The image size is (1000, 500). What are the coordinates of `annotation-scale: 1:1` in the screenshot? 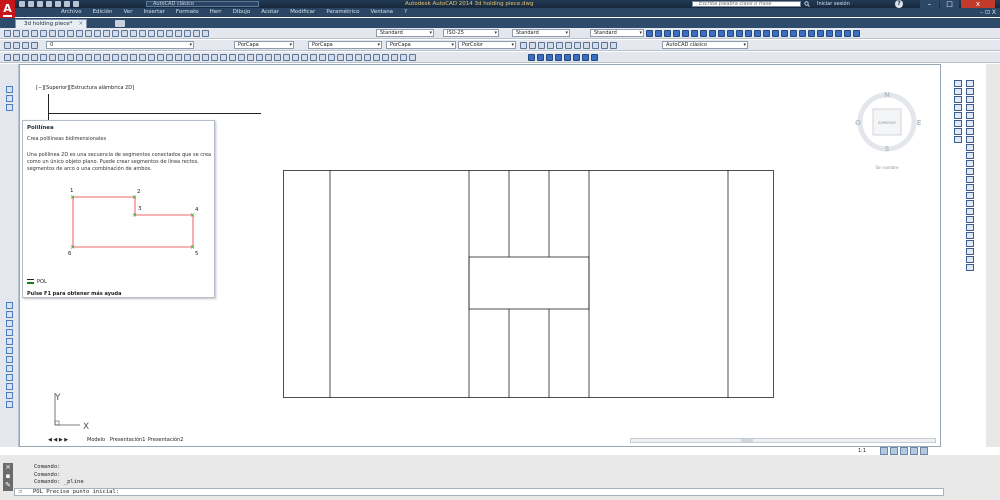 It's located at (862, 451).